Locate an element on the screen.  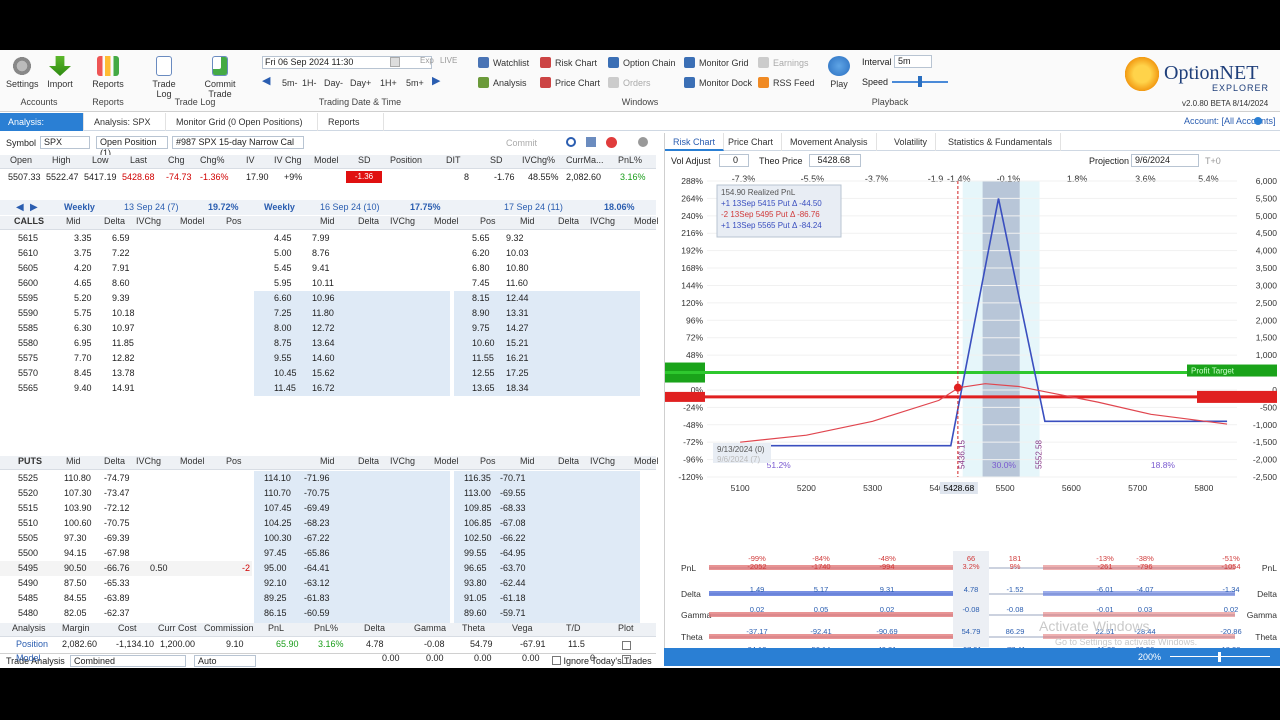
strike-cell: 5580 is located at coordinates (28, 343).